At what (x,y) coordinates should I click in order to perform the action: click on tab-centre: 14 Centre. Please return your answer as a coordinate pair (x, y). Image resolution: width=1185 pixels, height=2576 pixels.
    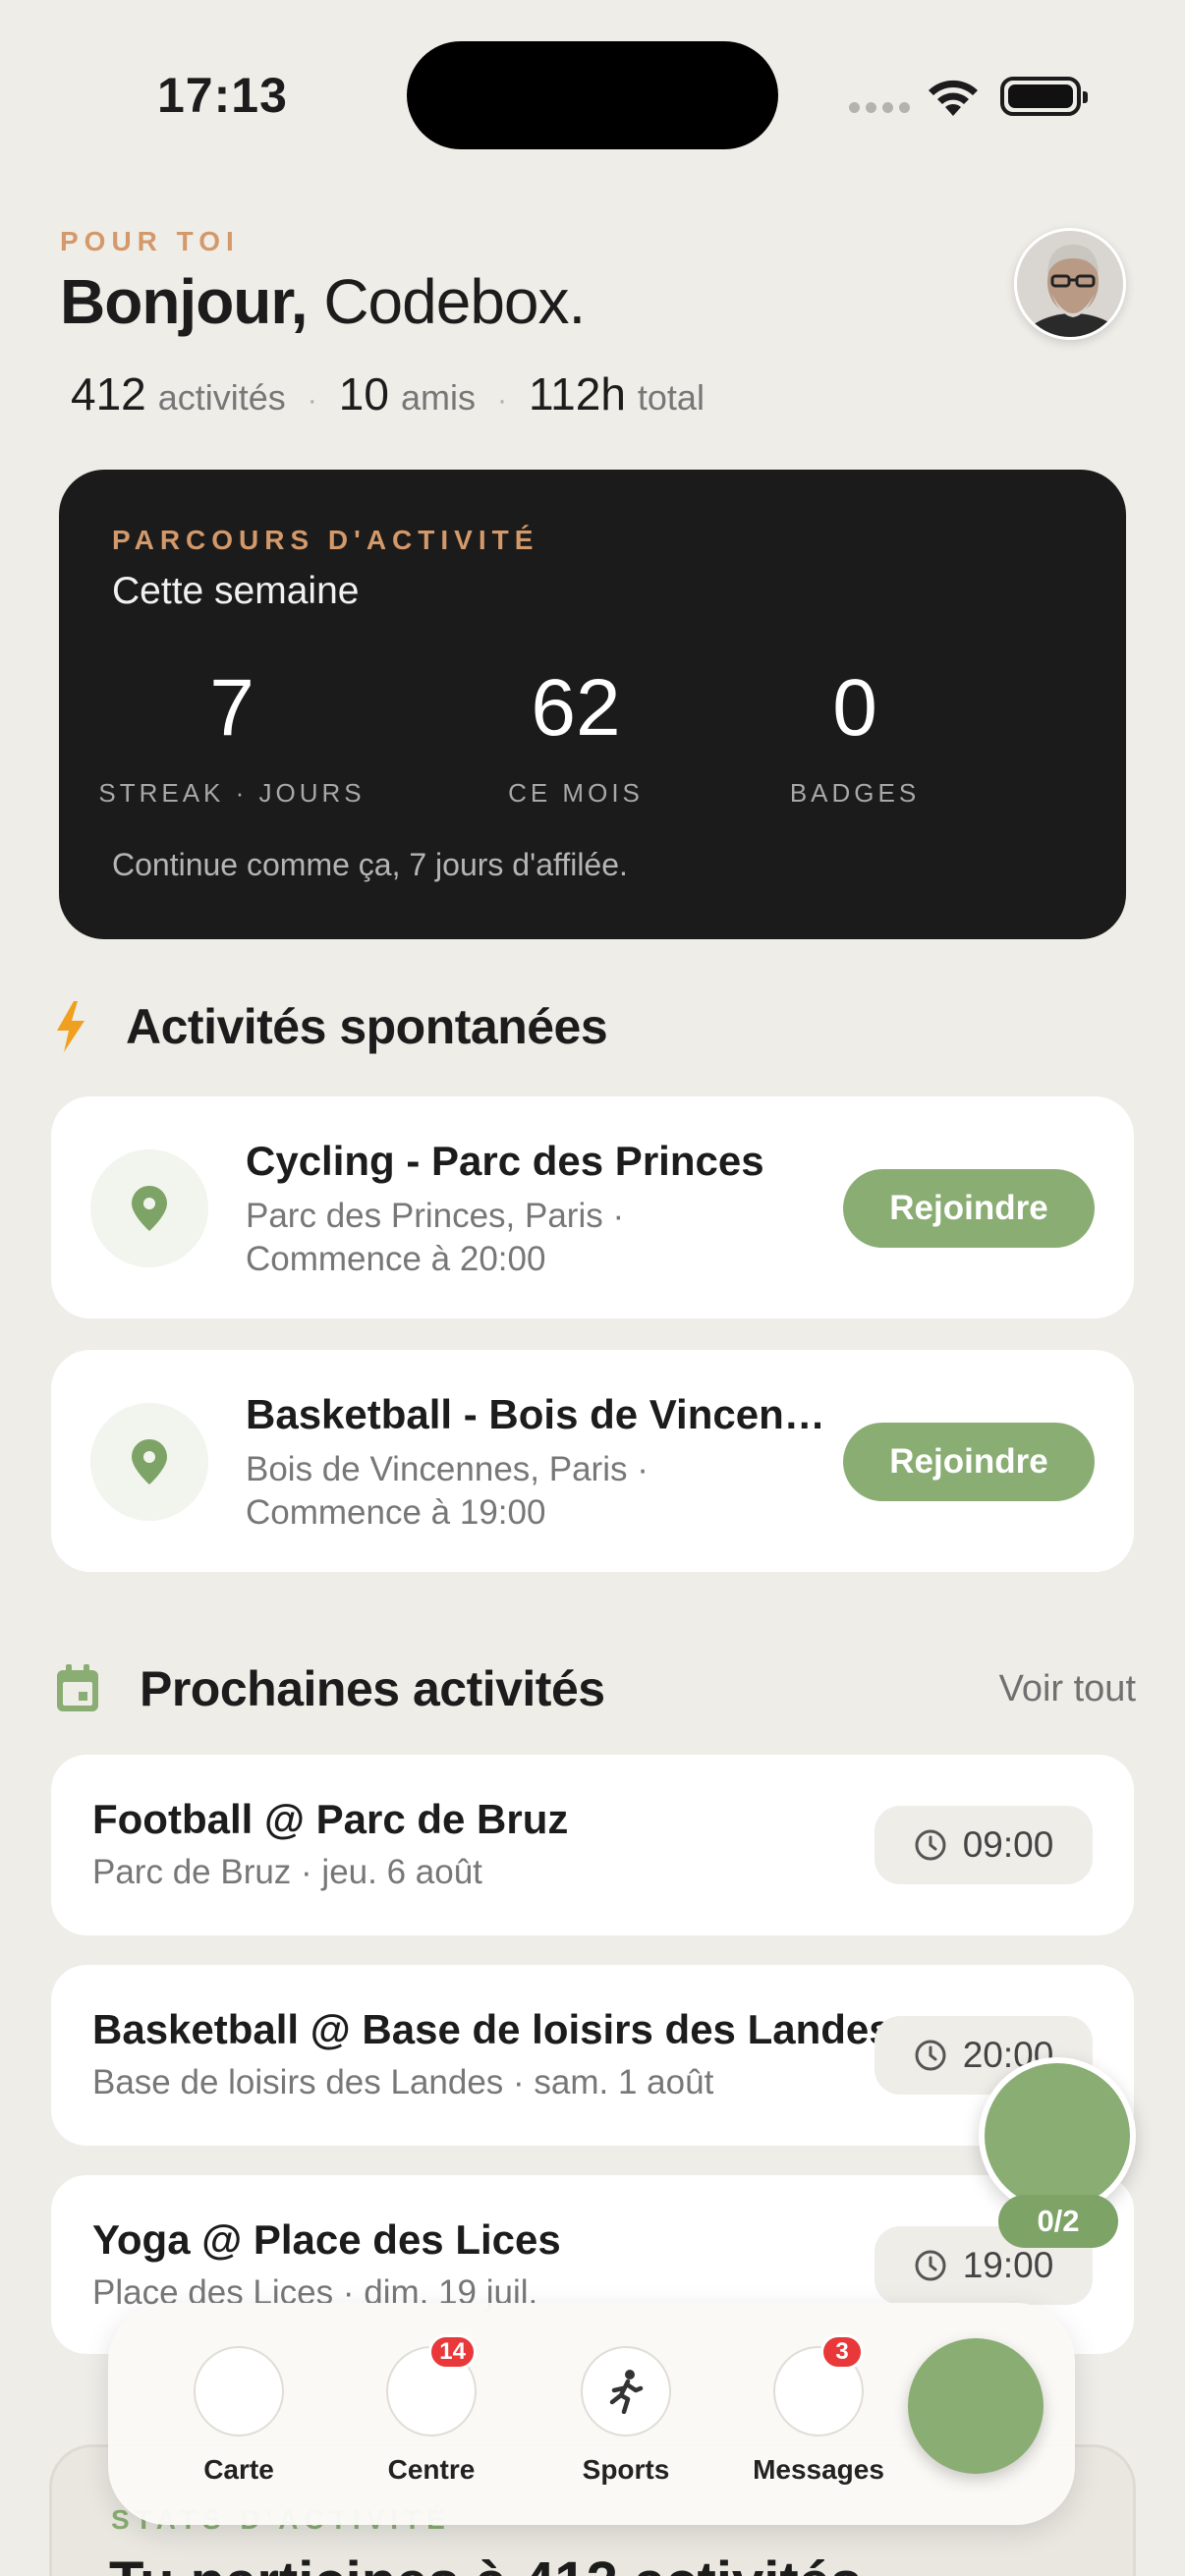
    Looking at the image, I should click on (432, 2410).